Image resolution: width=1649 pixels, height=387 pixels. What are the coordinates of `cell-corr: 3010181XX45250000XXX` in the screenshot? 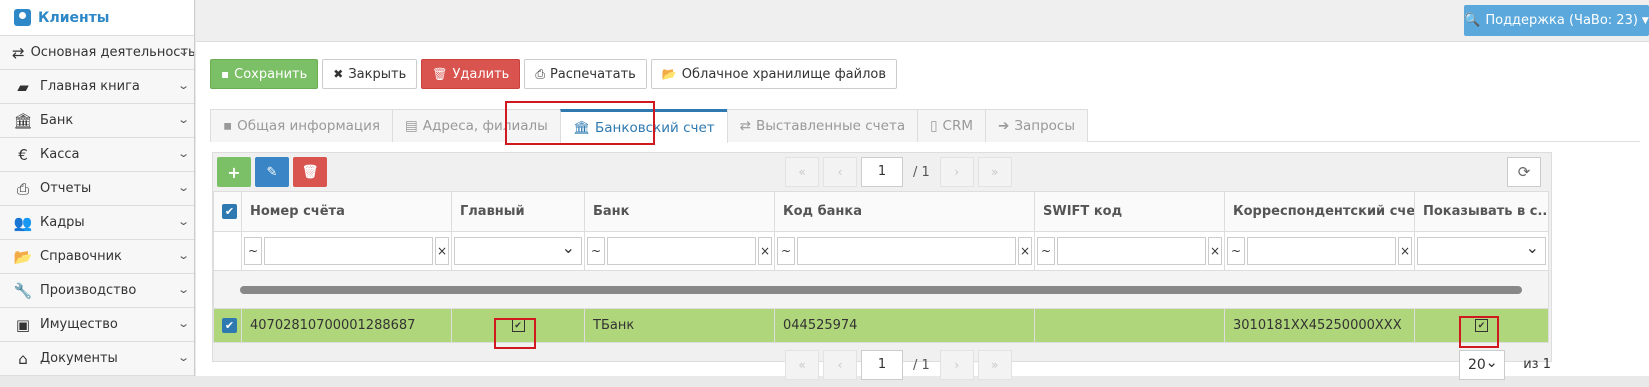 It's located at (1319, 325).